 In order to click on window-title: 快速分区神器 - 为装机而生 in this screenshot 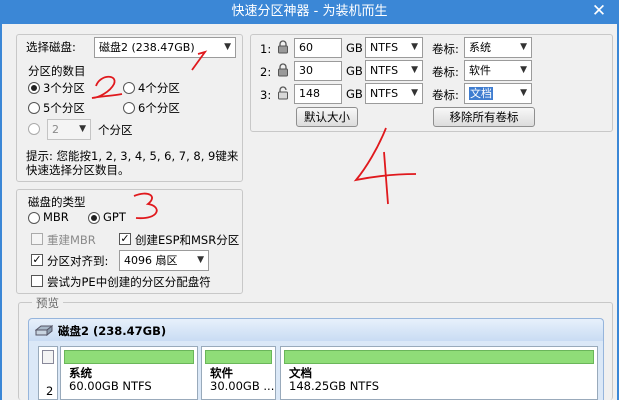, I will do `click(309, 11)`.